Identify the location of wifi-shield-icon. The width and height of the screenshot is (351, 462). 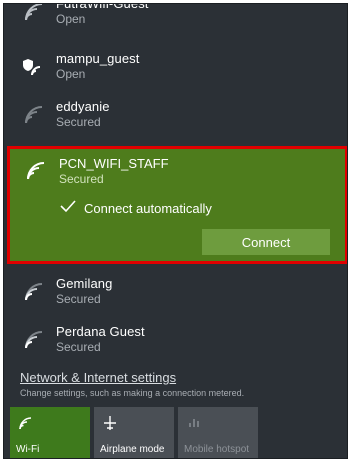
(32, 67).